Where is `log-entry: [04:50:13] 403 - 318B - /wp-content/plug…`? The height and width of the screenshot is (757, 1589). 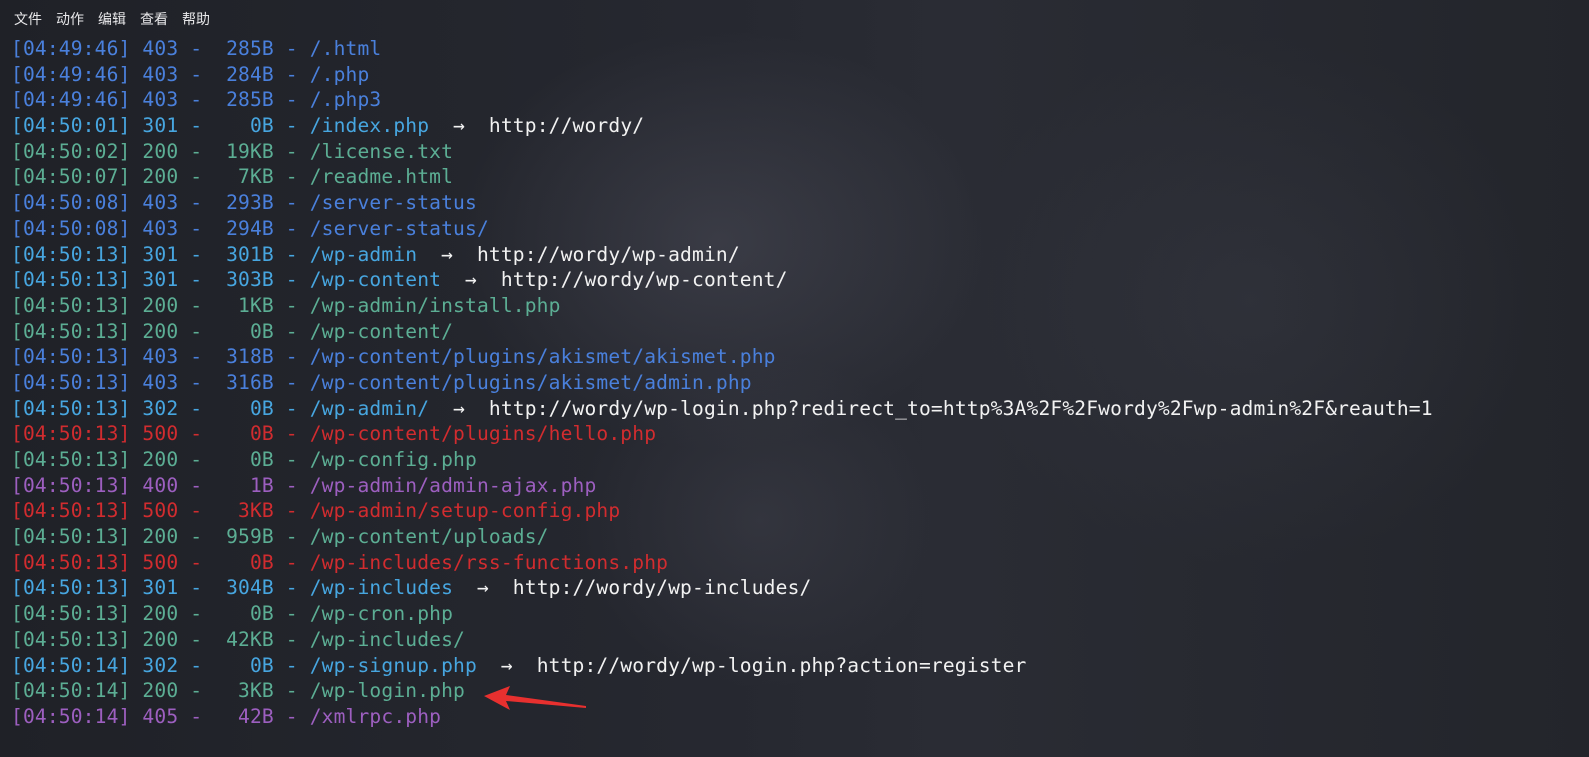
log-entry: [04:50:13] 403 - 318B - /wp-content/plug… is located at coordinates (393, 357).